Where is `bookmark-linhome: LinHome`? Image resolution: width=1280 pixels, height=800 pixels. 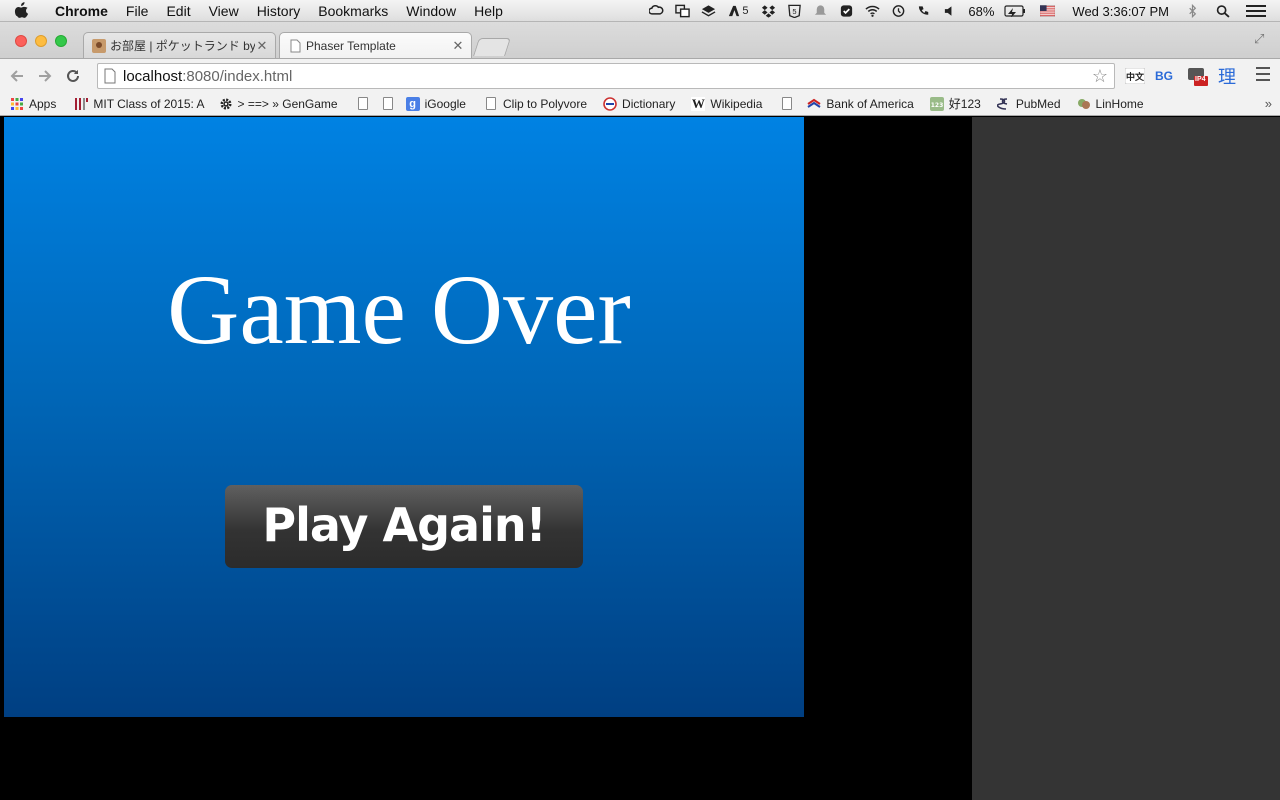
bookmark-linhome: LinHome is located at coordinates (1110, 104).